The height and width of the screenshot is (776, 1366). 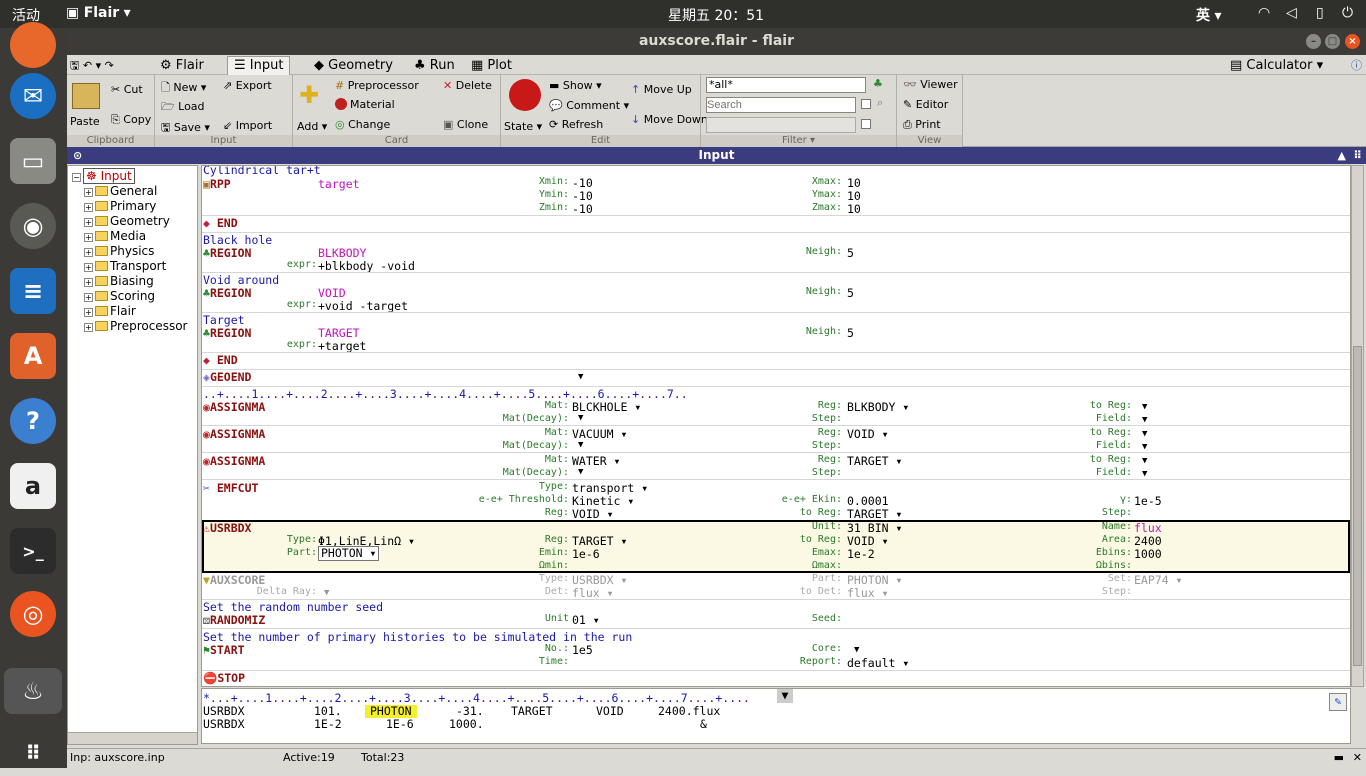 What do you see at coordinates (866, 104) in the screenshot?
I see `search-checkbox` at bounding box center [866, 104].